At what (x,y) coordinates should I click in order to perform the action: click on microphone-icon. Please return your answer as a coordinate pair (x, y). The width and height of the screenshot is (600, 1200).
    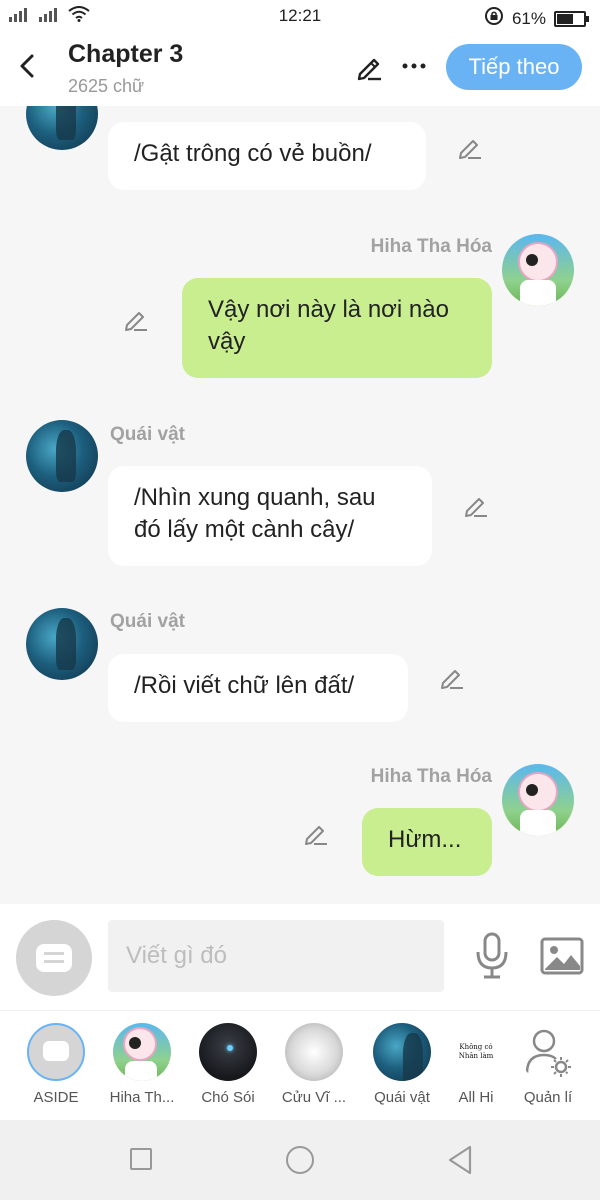
    Looking at the image, I should click on (492, 956).